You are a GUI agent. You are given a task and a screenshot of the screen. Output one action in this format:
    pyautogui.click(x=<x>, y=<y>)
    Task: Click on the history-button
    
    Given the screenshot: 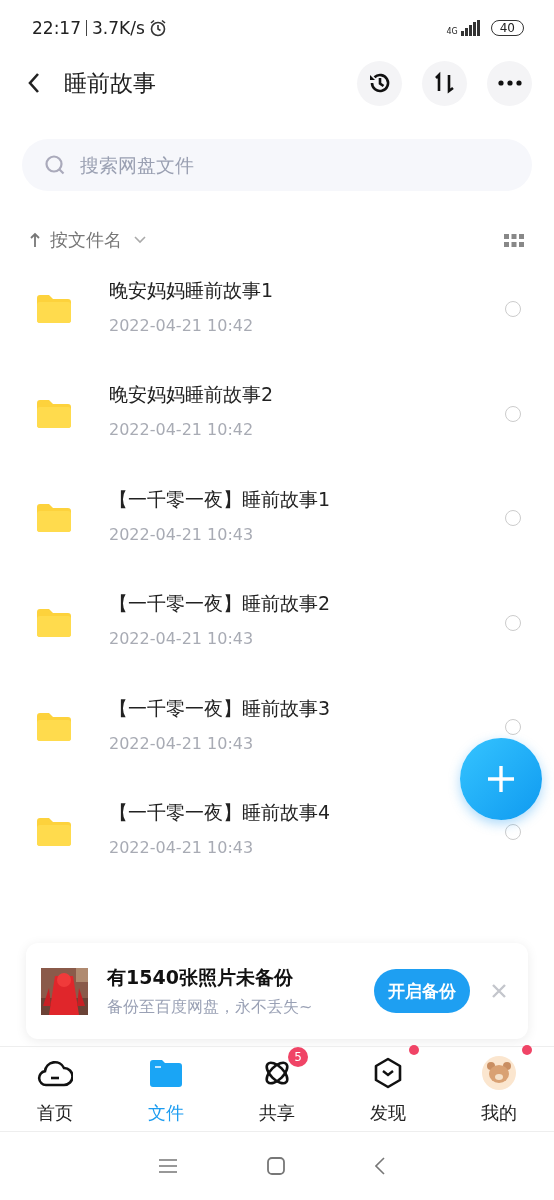 What is the action you would take?
    pyautogui.click(x=379, y=83)
    